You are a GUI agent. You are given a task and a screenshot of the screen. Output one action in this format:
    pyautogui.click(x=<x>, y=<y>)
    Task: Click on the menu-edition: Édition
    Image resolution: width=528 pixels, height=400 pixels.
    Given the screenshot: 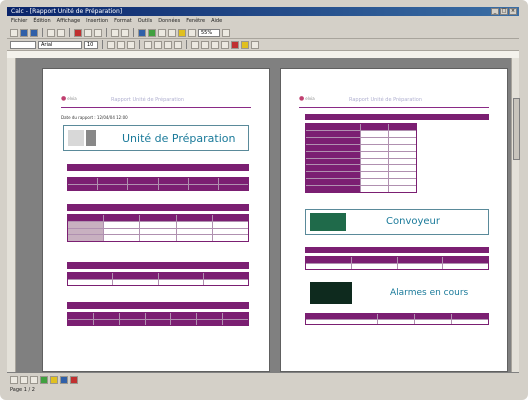 What is the action you would take?
    pyautogui.click(x=41, y=21)
    